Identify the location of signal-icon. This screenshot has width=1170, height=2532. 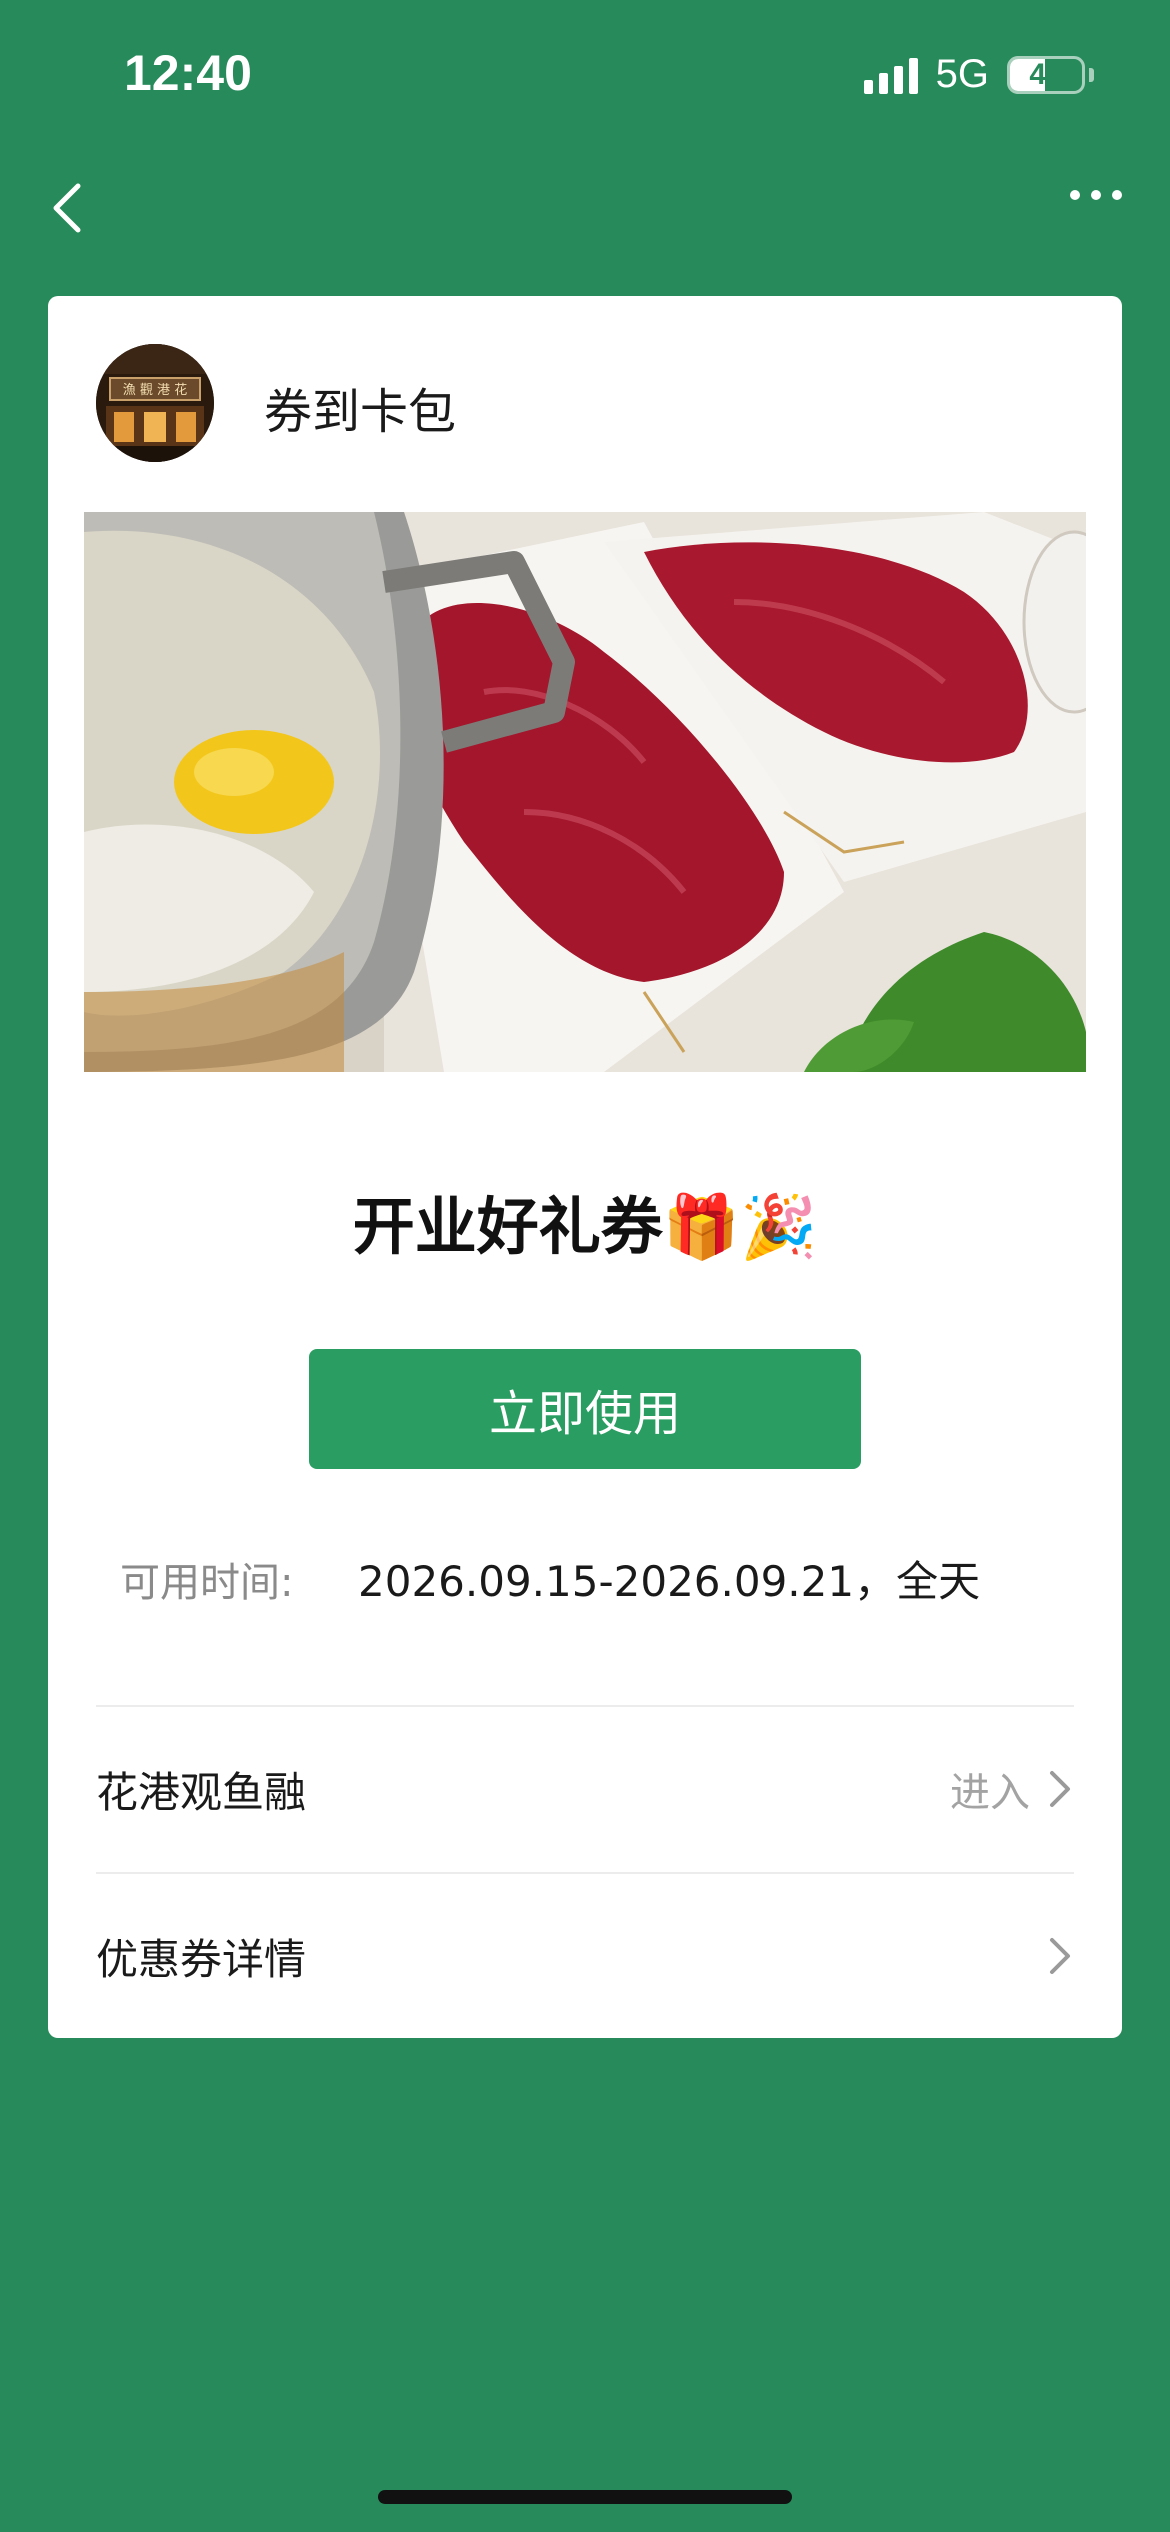
(890, 75).